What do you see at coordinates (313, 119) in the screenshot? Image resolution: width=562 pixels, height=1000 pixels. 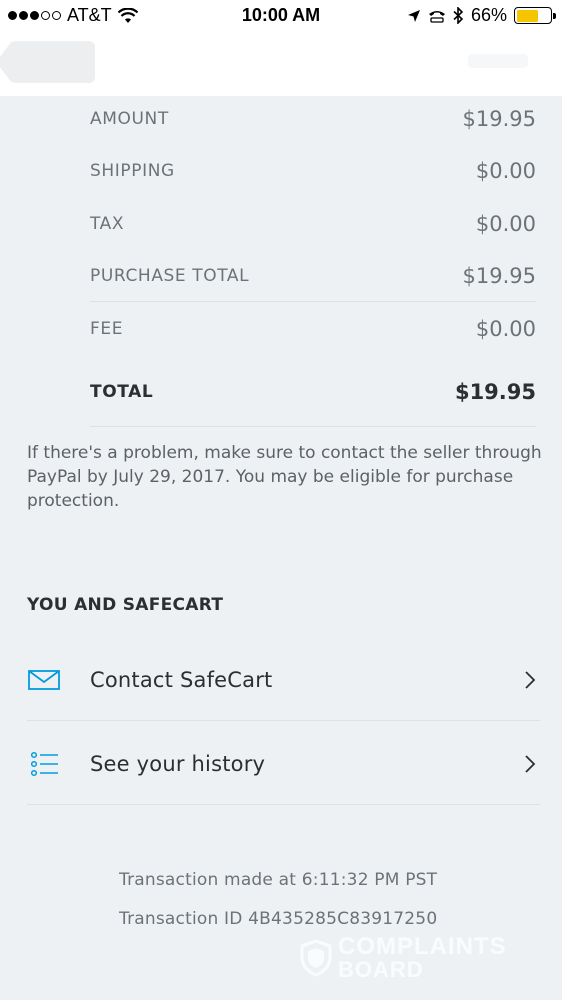 I see `summary-row-amount: AMOUNT $19.95` at bounding box center [313, 119].